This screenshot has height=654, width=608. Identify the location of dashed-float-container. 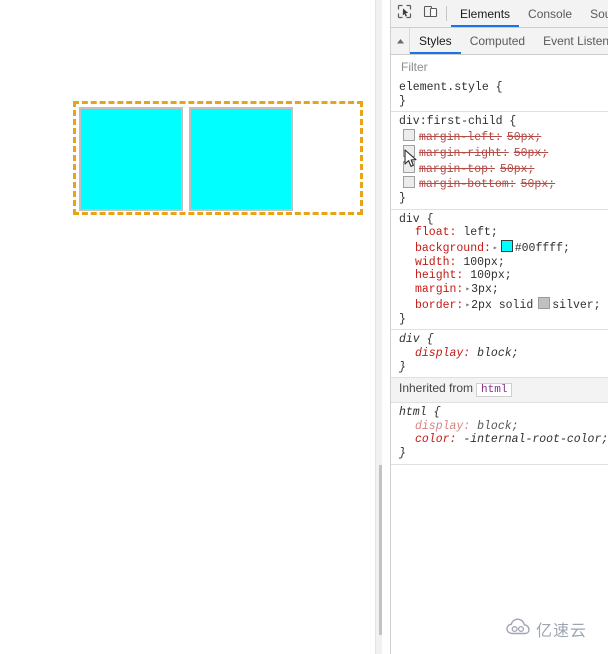
(218, 158).